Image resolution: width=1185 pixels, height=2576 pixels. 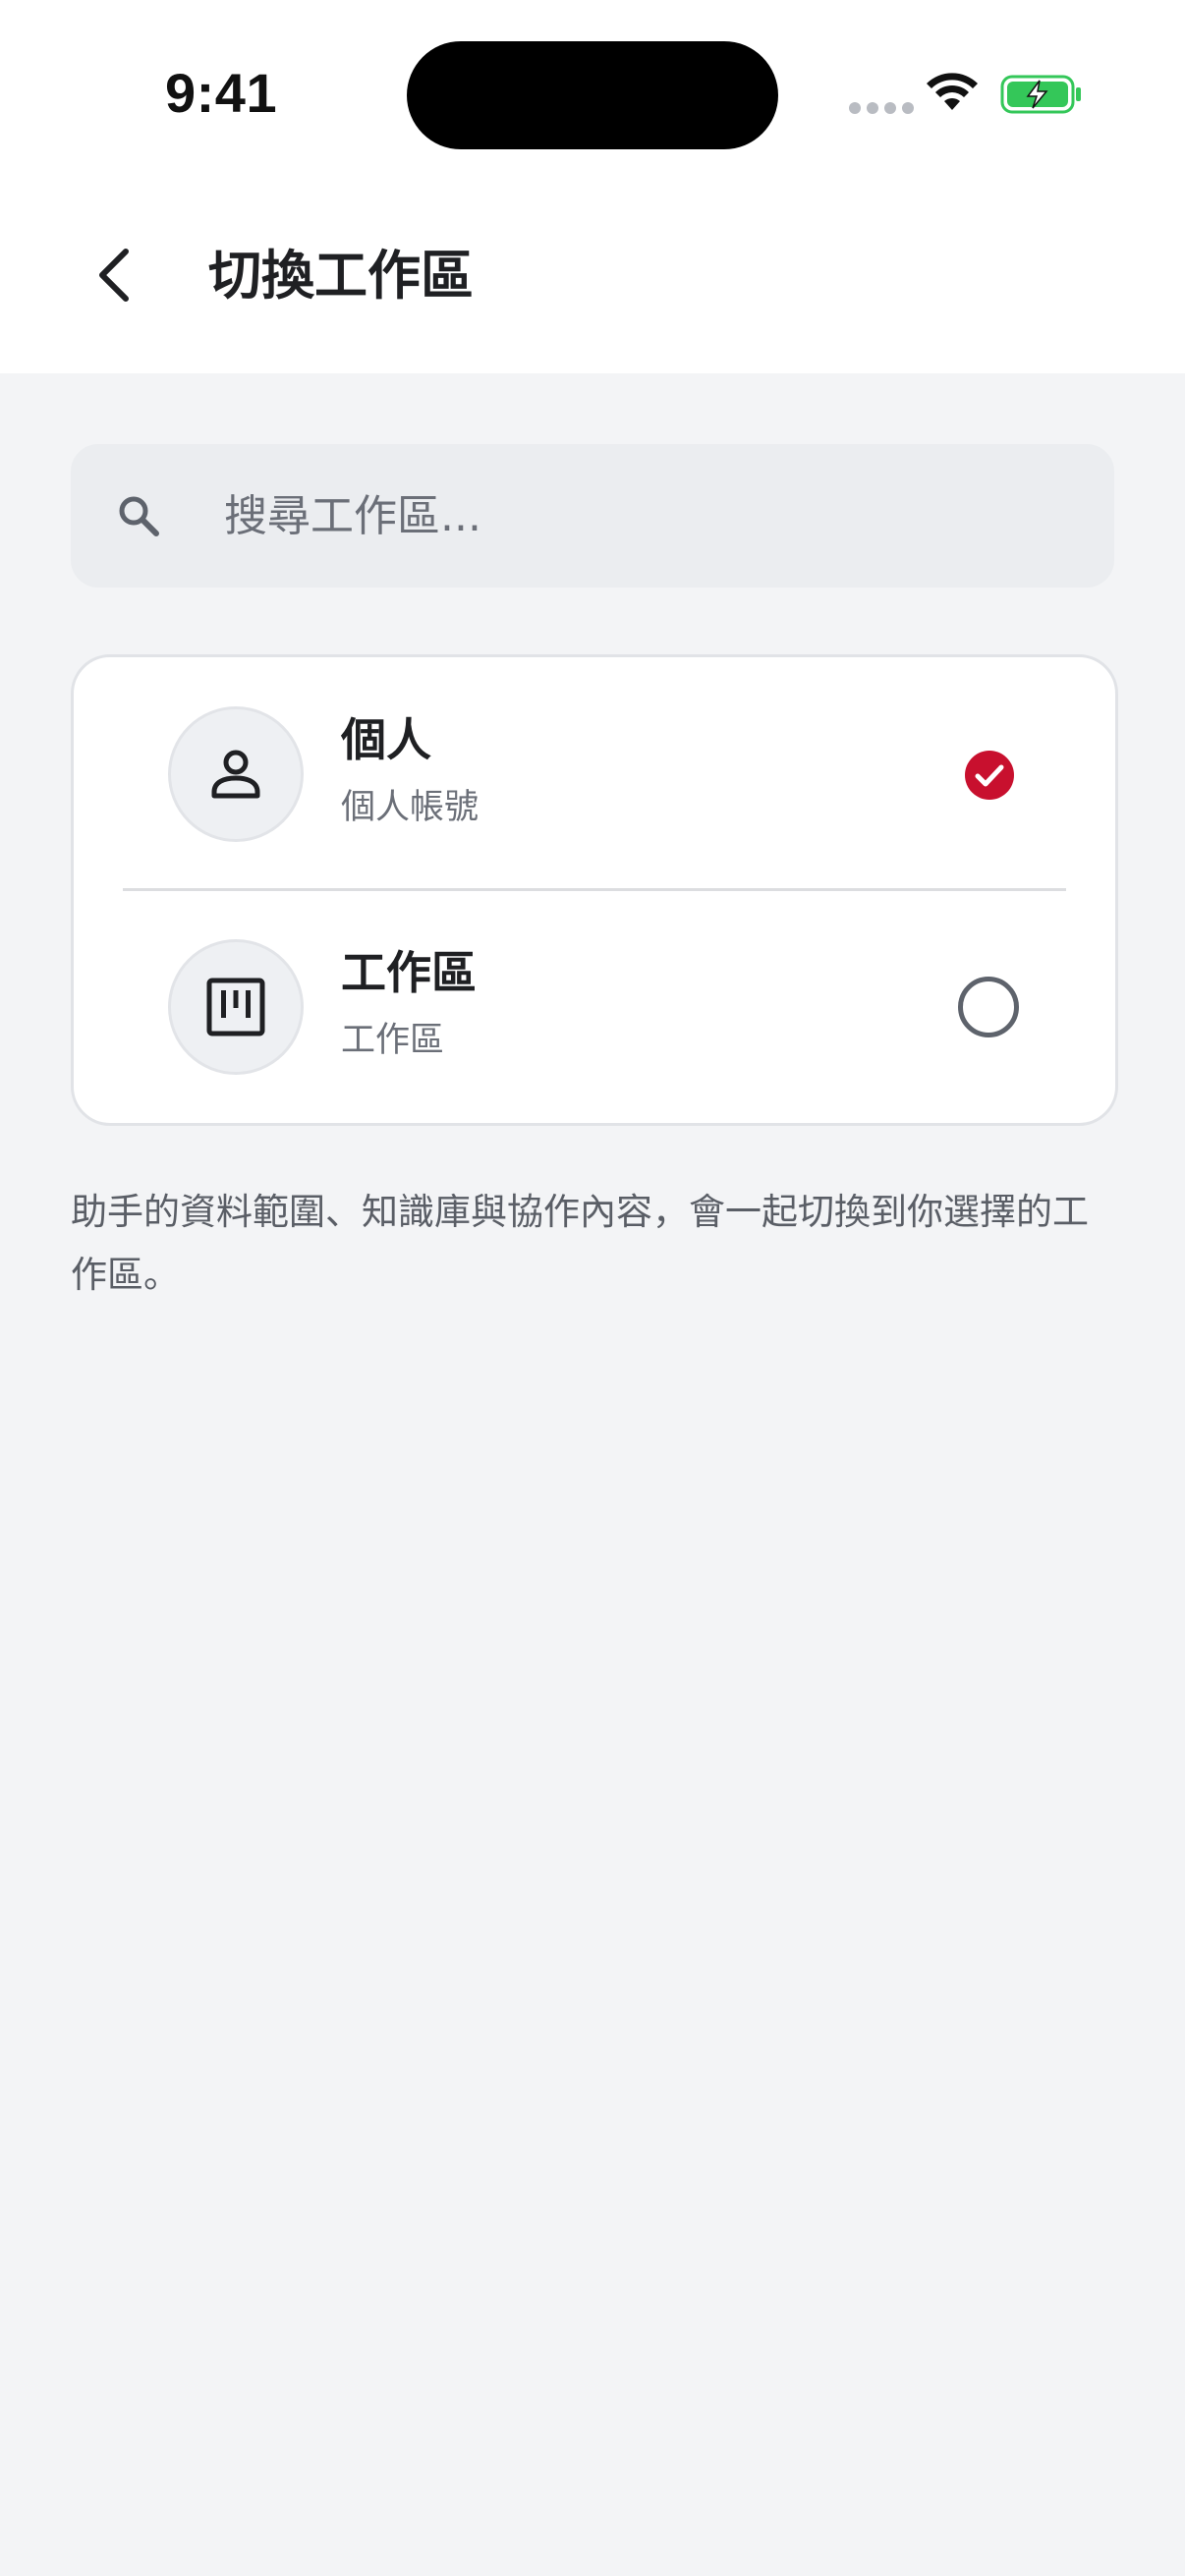 I want to click on status-bar: 9:41, so click(x=592, y=93).